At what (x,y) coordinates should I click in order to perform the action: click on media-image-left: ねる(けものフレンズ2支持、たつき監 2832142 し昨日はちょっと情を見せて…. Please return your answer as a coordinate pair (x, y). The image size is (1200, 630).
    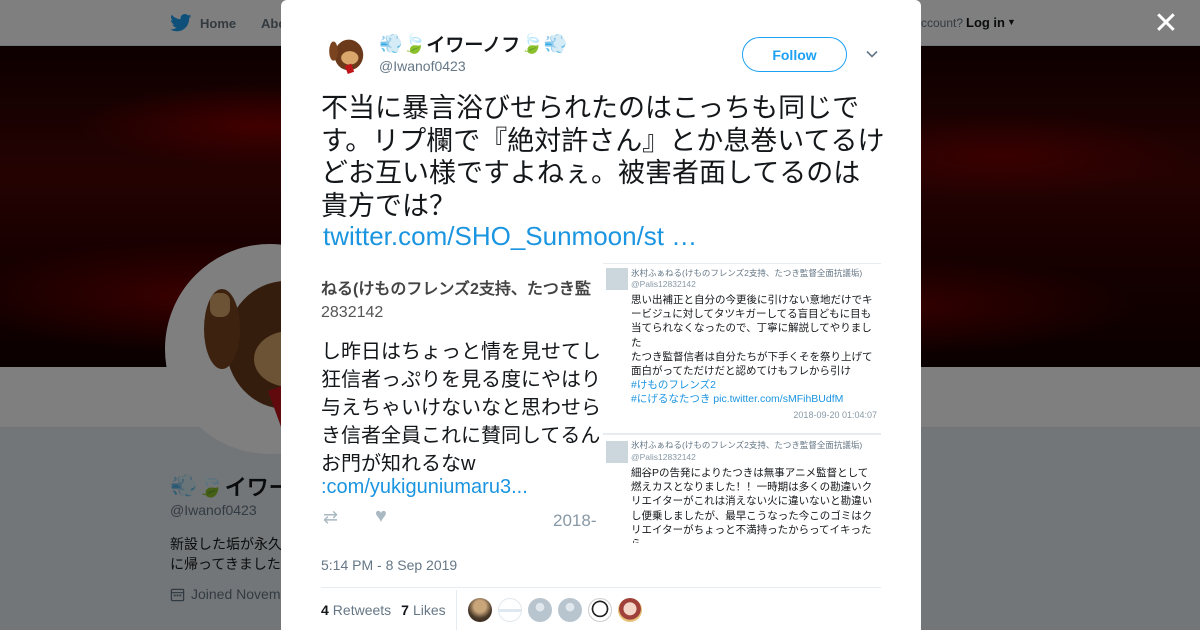
    Looking at the image, I should click on (461, 403).